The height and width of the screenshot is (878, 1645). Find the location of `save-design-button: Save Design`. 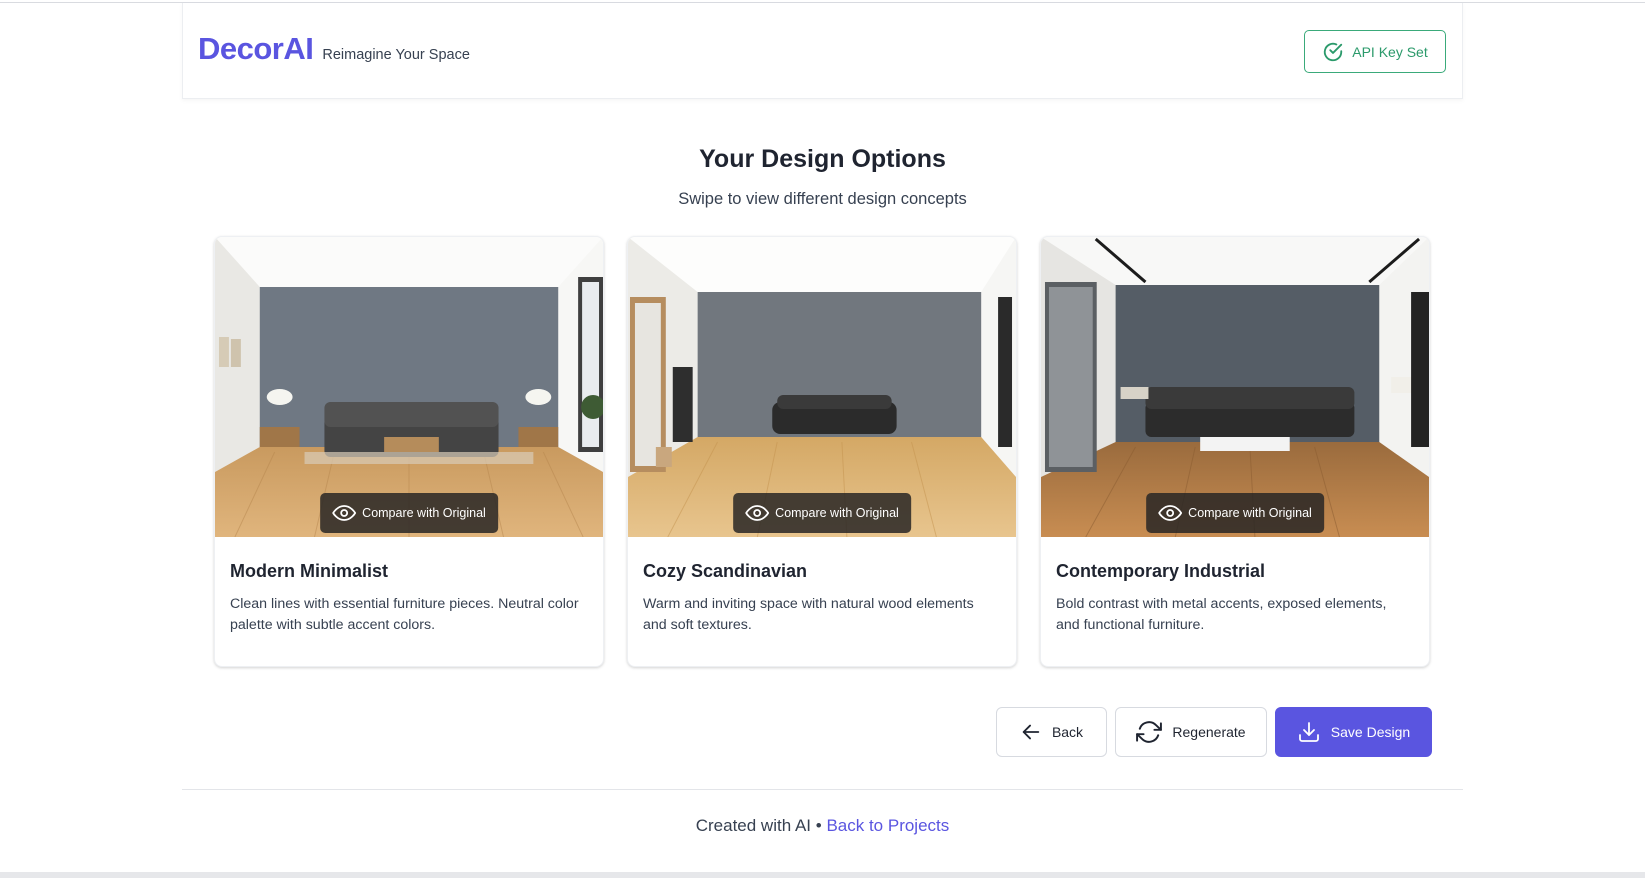

save-design-button: Save Design is located at coordinates (1353, 732).